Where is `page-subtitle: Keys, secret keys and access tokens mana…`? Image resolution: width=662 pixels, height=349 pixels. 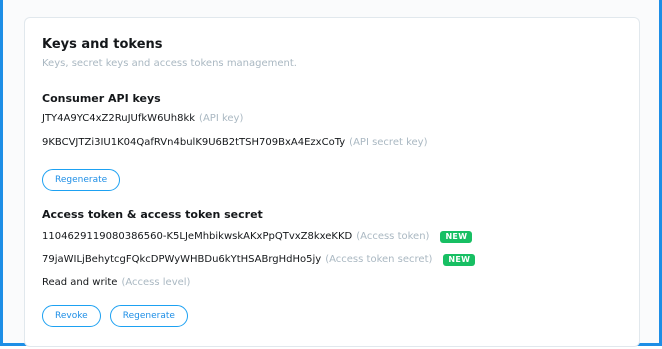
page-subtitle: Keys, secret keys and access tokens mana… is located at coordinates (169, 63).